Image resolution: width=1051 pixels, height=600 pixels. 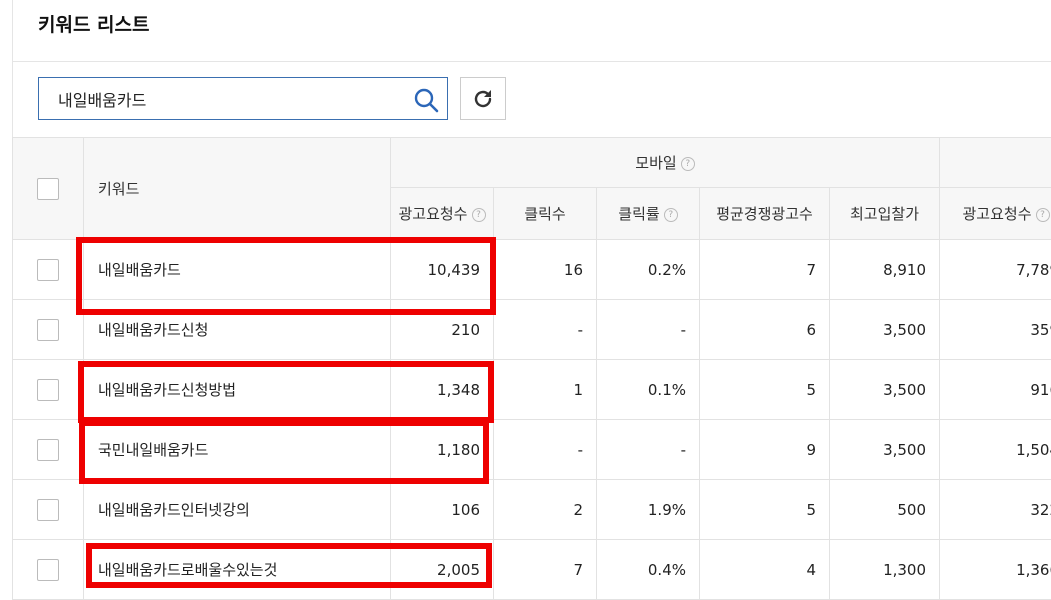 I want to click on col-header-req: 광고요청수?, so click(x=442, y=214).